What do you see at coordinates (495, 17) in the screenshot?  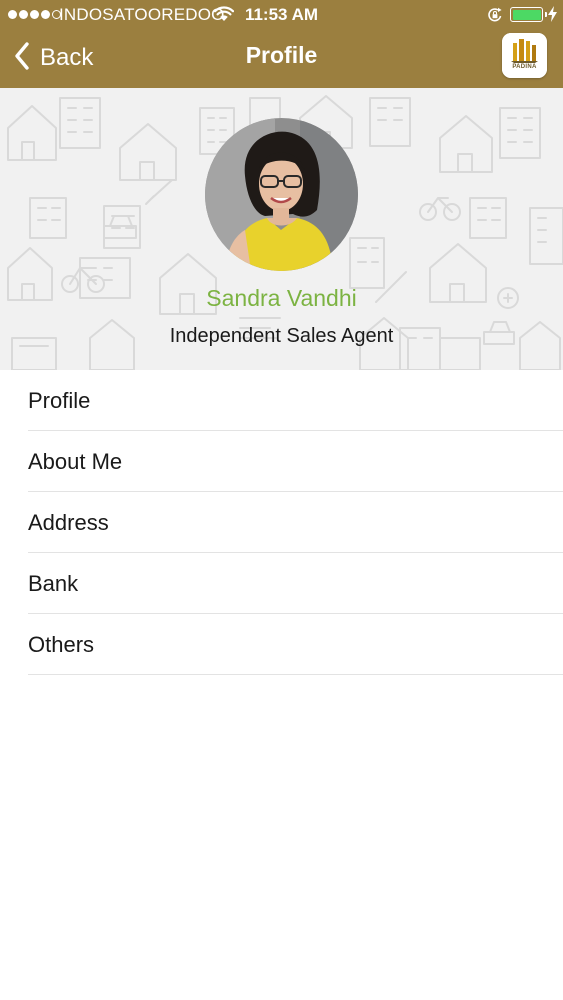 I see `rotation-lock-icon` at bounding box center [495, 17].